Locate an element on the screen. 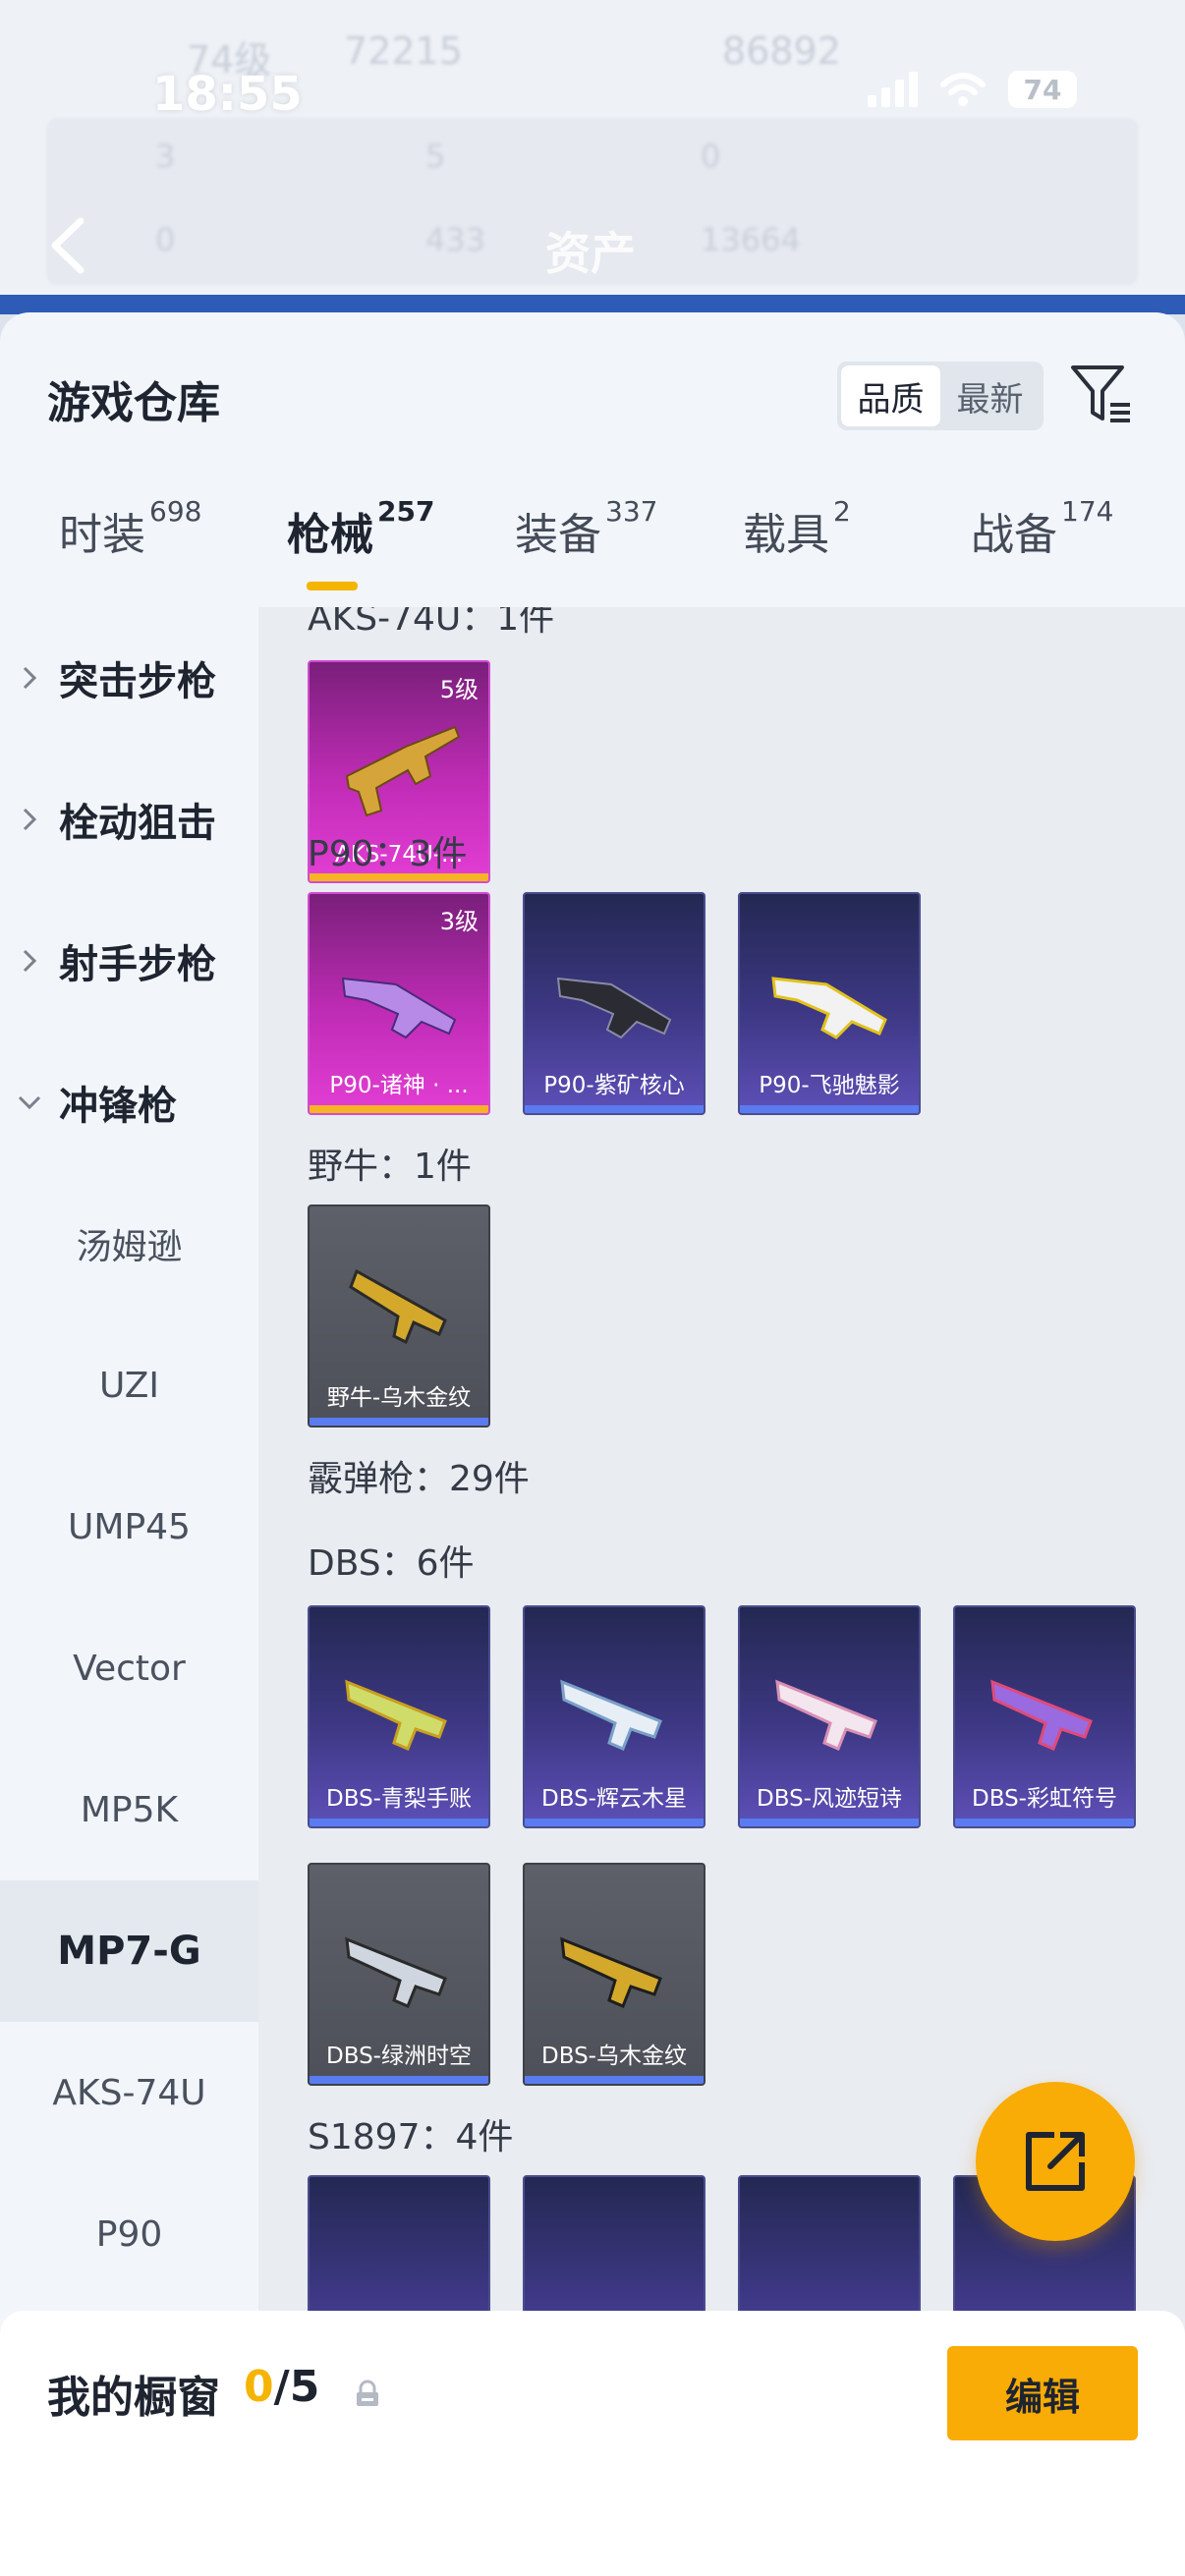  item-card: DBS-乌木金纹 is located at coordinates (614, 1974).